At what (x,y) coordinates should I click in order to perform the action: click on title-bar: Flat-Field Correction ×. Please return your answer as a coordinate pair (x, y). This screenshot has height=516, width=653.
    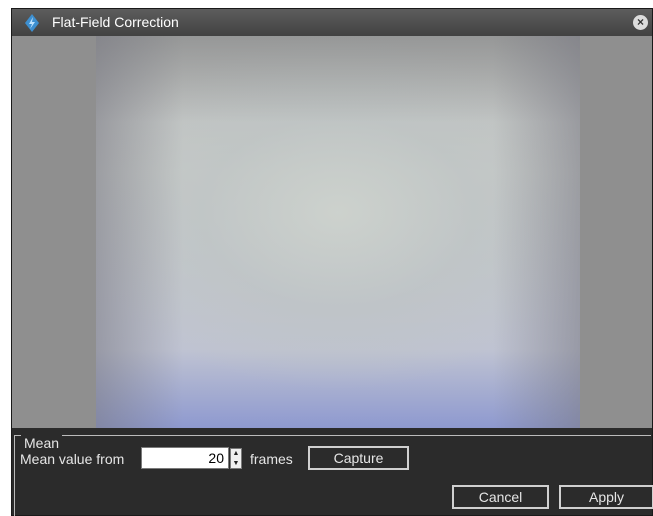
    Looking at the image, I should click on (332, 22).